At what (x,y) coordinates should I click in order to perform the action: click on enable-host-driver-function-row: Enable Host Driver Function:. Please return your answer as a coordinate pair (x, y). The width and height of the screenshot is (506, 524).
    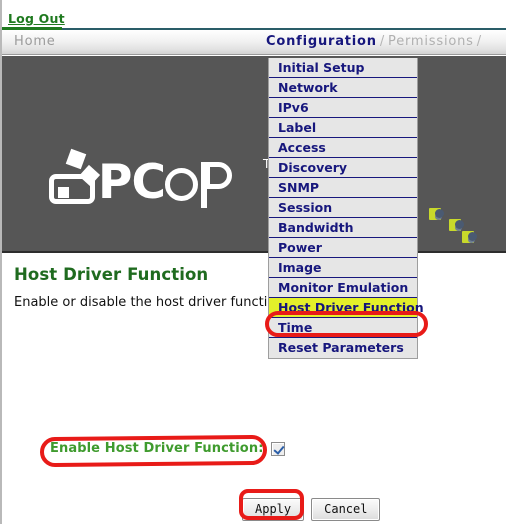
    Looking at the image, I should click on (167, 448).